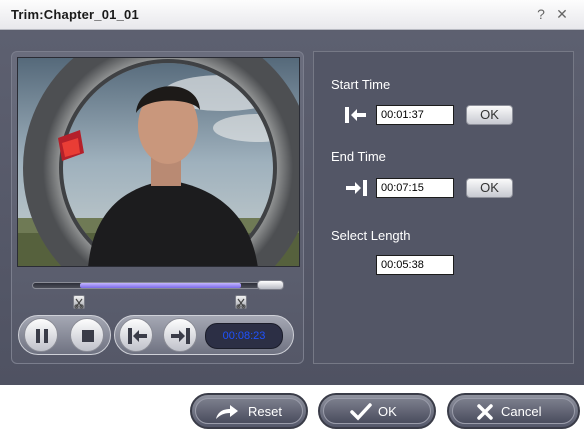  I want to click on pause-icon, so click(42, 336).